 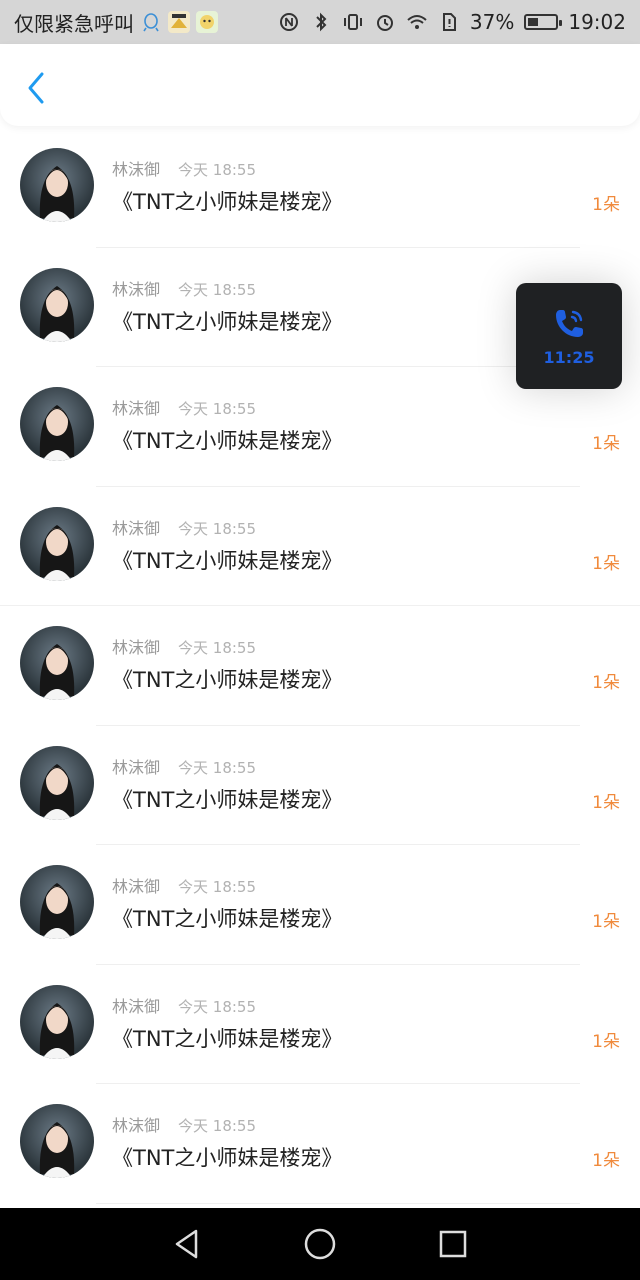 I want to click on recents-square-icon, so click(x=453, y=1244).